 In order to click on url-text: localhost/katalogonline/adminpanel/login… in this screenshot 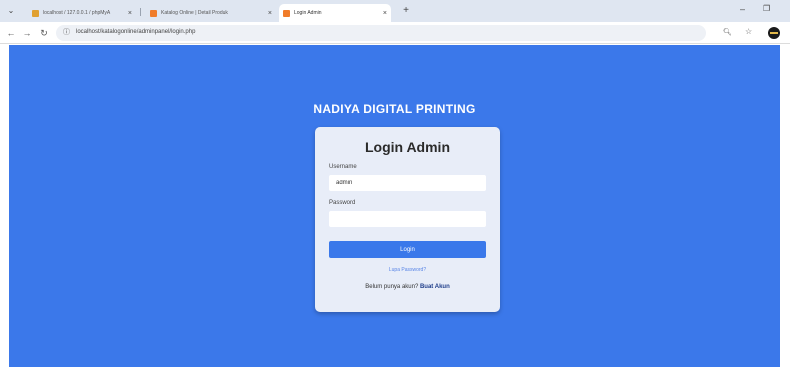, I will do `click(135, 32)`.